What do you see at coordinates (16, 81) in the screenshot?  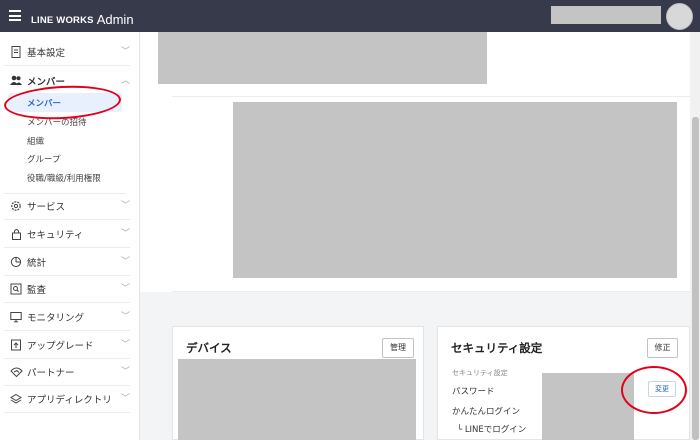 I see `users-icon` at bounding box center [16, 81].